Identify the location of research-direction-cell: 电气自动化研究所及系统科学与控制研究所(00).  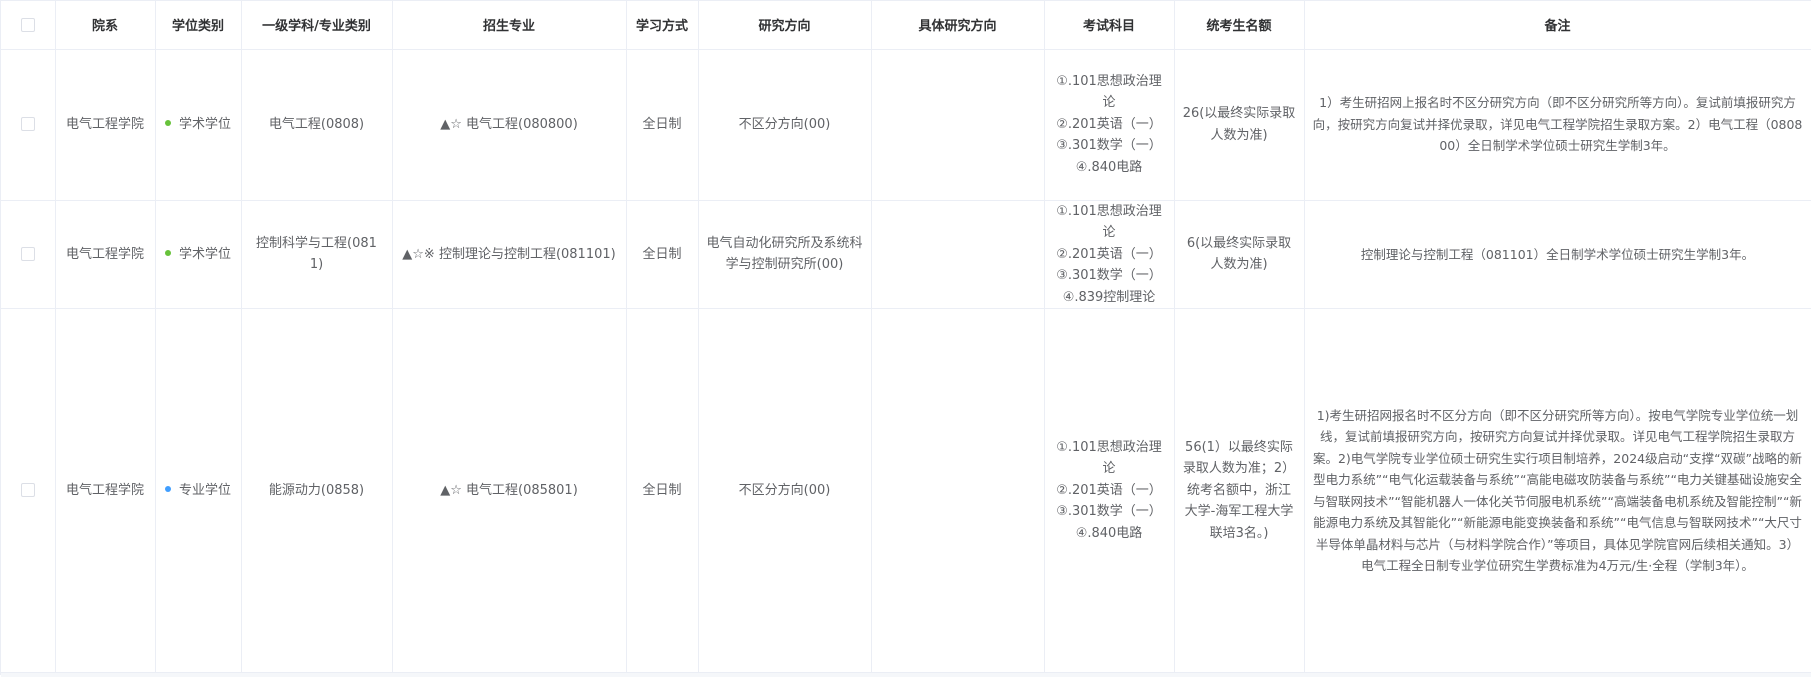
(785, 254).